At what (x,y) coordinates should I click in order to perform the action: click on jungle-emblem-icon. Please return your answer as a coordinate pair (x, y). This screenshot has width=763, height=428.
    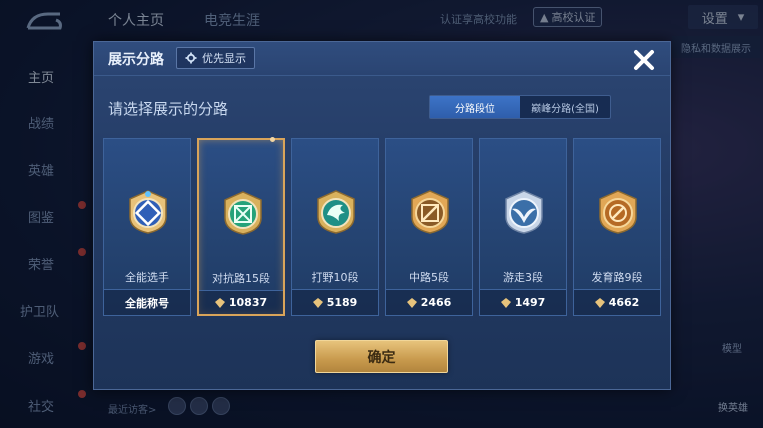
    Looking at the image, I should click on (336, 212).